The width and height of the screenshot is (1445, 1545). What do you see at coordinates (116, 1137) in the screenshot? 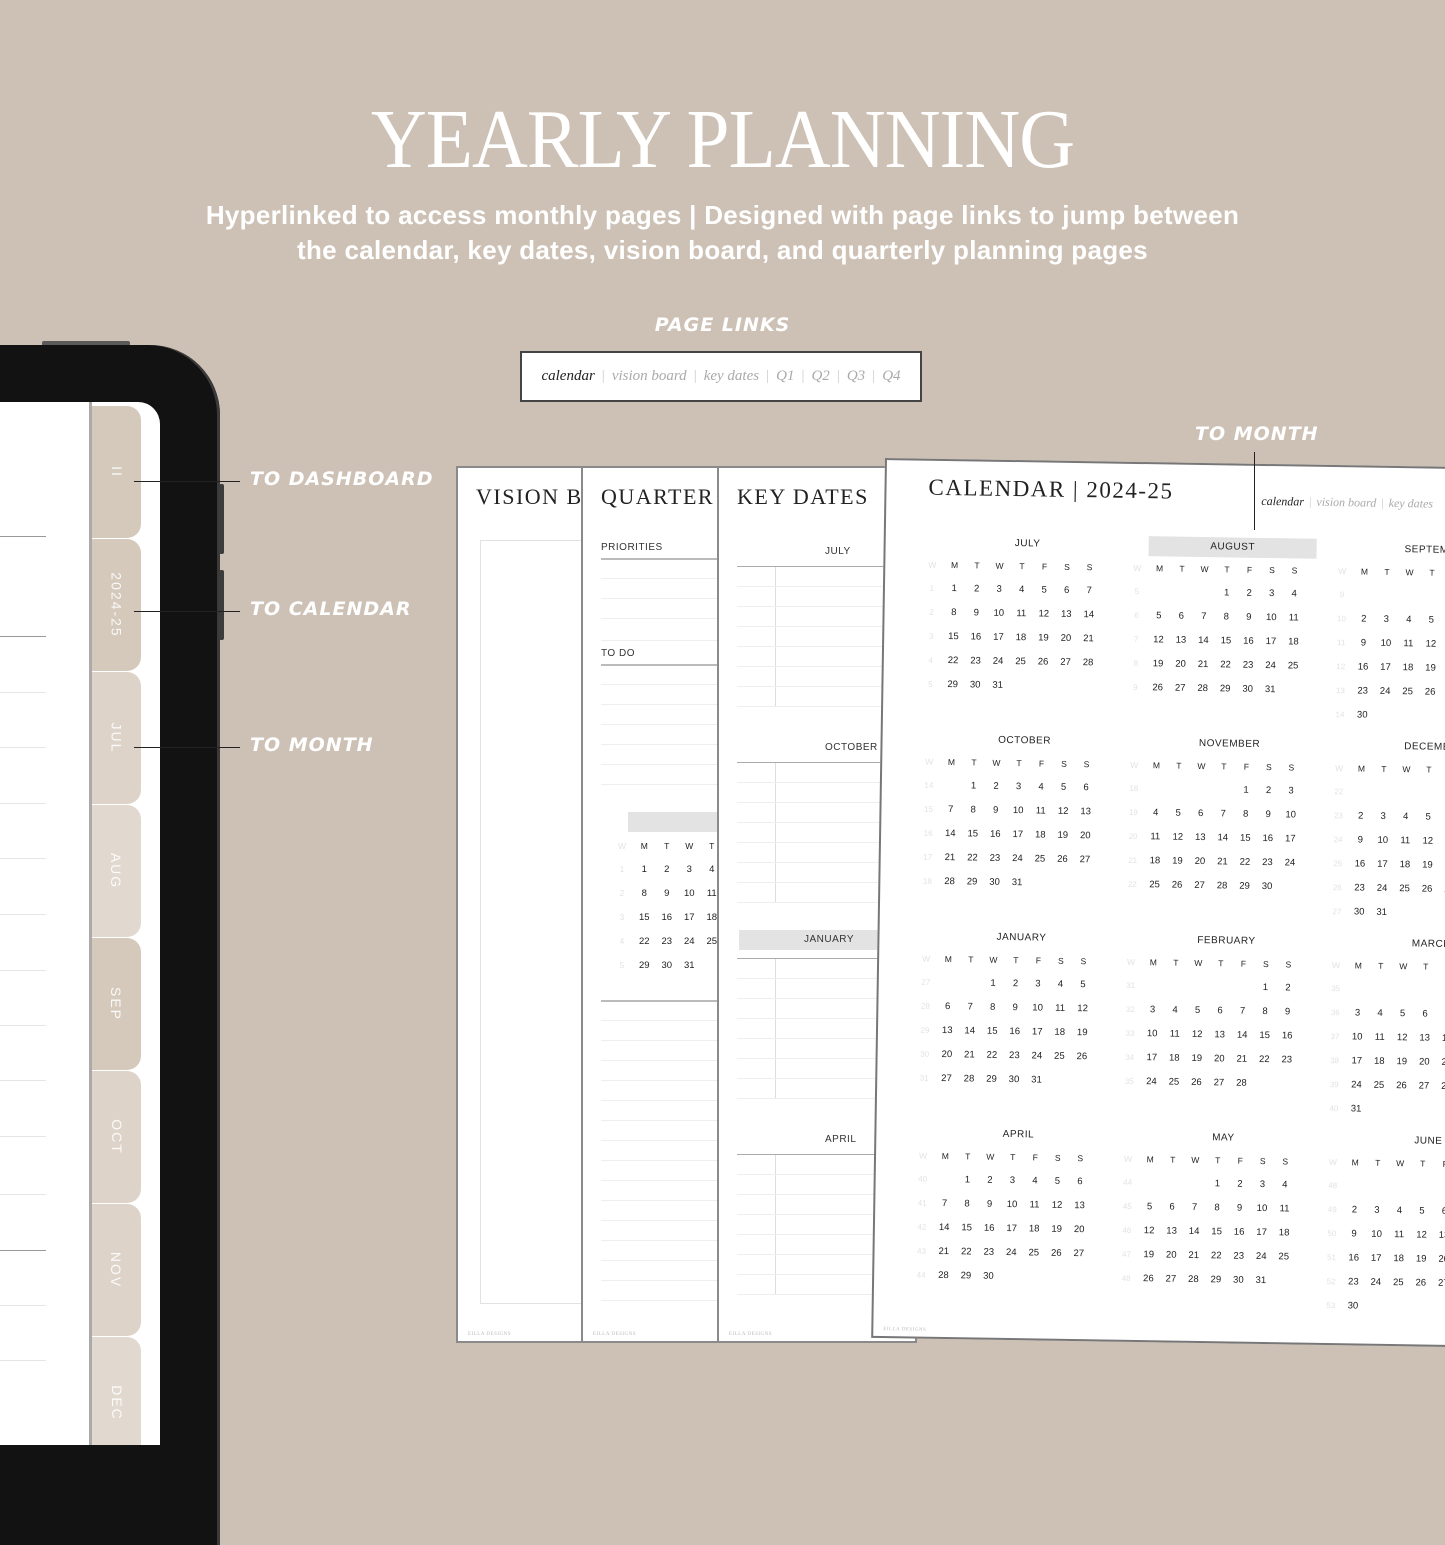
I see `tab-oct: OCT` at bounding box center [116, 1137].